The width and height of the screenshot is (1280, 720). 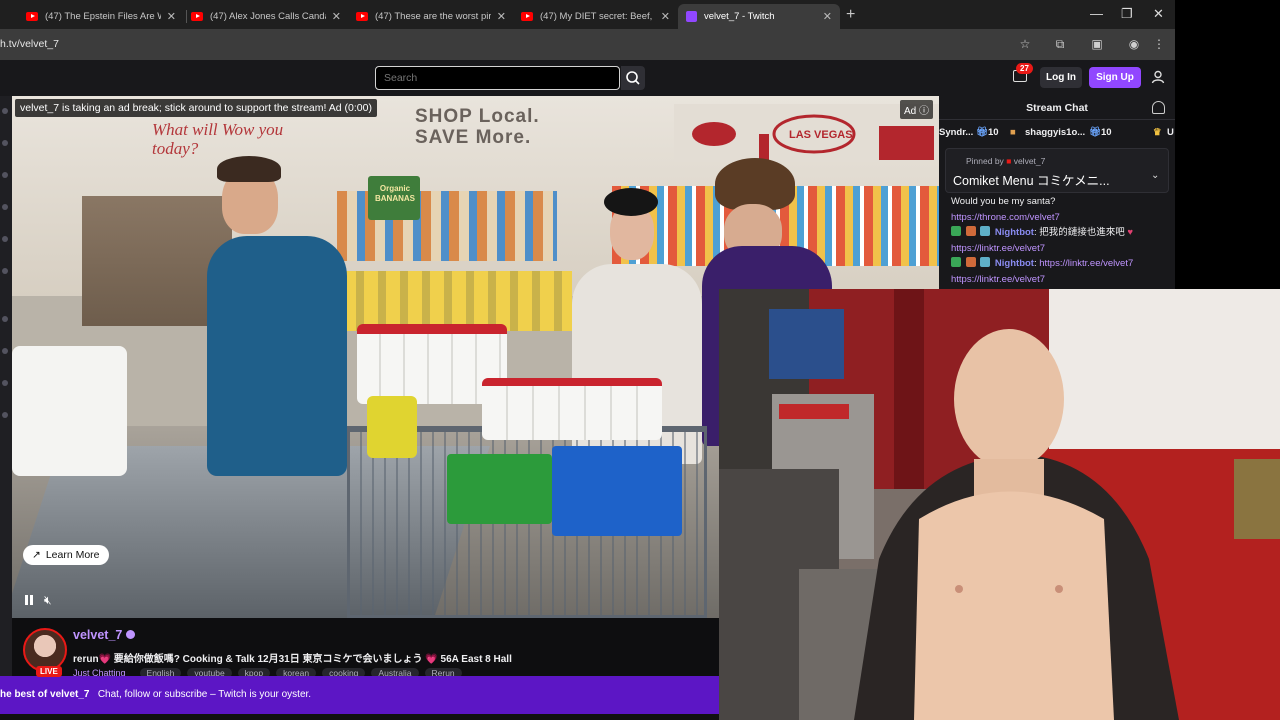 What do you see at coordinates (1158, 107) in the screenshot?
I see `community-icon` at bounding box center [1158, 107].